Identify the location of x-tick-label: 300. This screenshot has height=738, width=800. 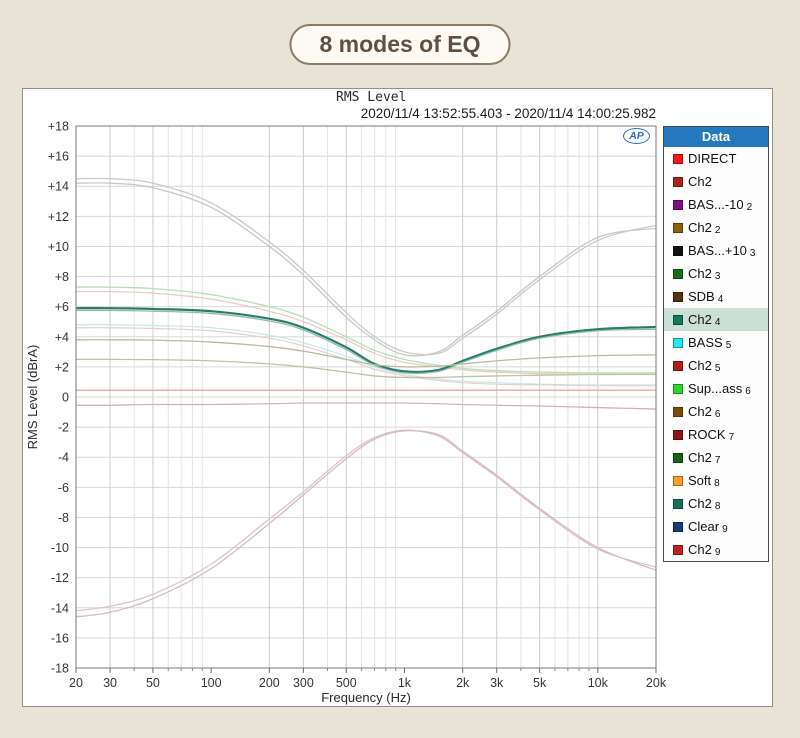
(303, 683).